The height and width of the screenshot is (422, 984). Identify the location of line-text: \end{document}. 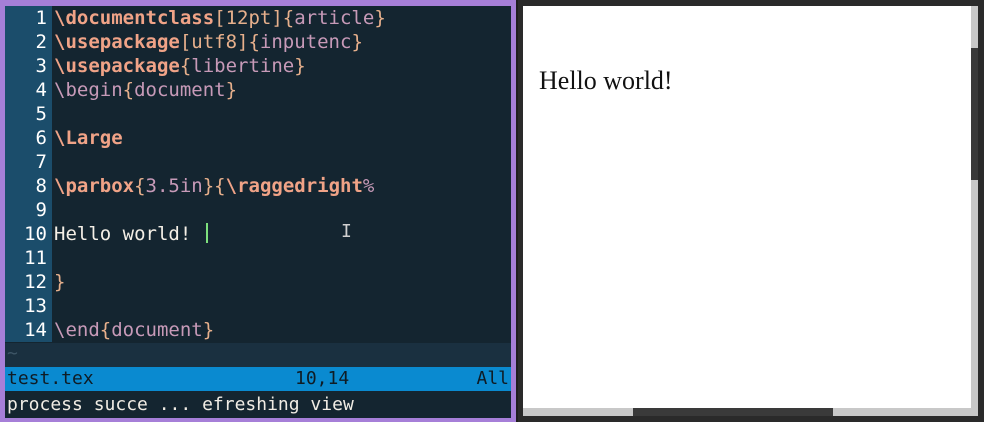
(134, 330).